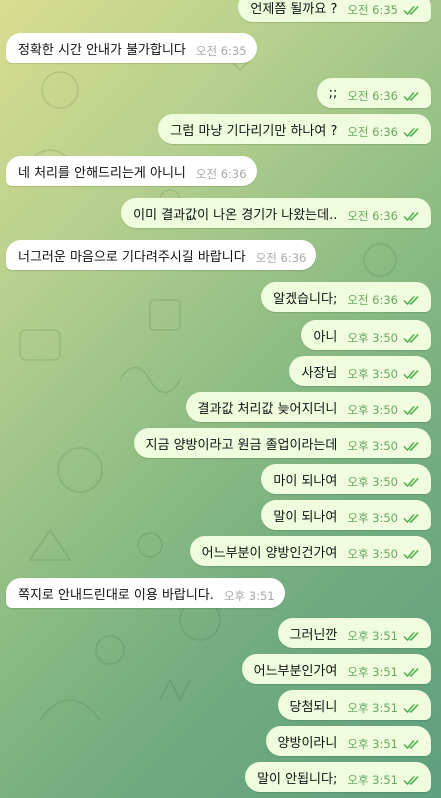  I want to click on incoming-message-bubble: 네 처리를 안해드리는게 아니니 오전 6:36, so click(131, 171).